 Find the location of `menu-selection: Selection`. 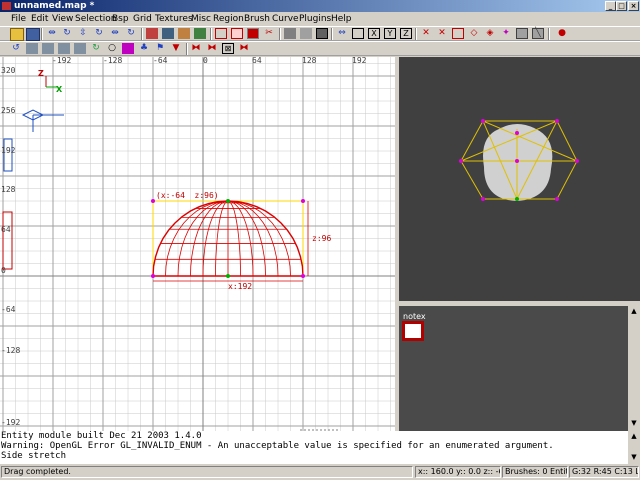

menu-selection: Selection is located at coordinates (95, 19).